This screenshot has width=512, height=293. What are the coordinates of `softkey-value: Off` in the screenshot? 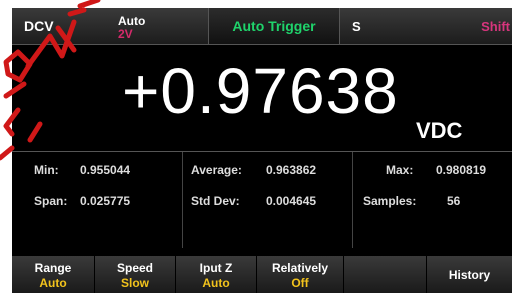 It's located at (300, 282).